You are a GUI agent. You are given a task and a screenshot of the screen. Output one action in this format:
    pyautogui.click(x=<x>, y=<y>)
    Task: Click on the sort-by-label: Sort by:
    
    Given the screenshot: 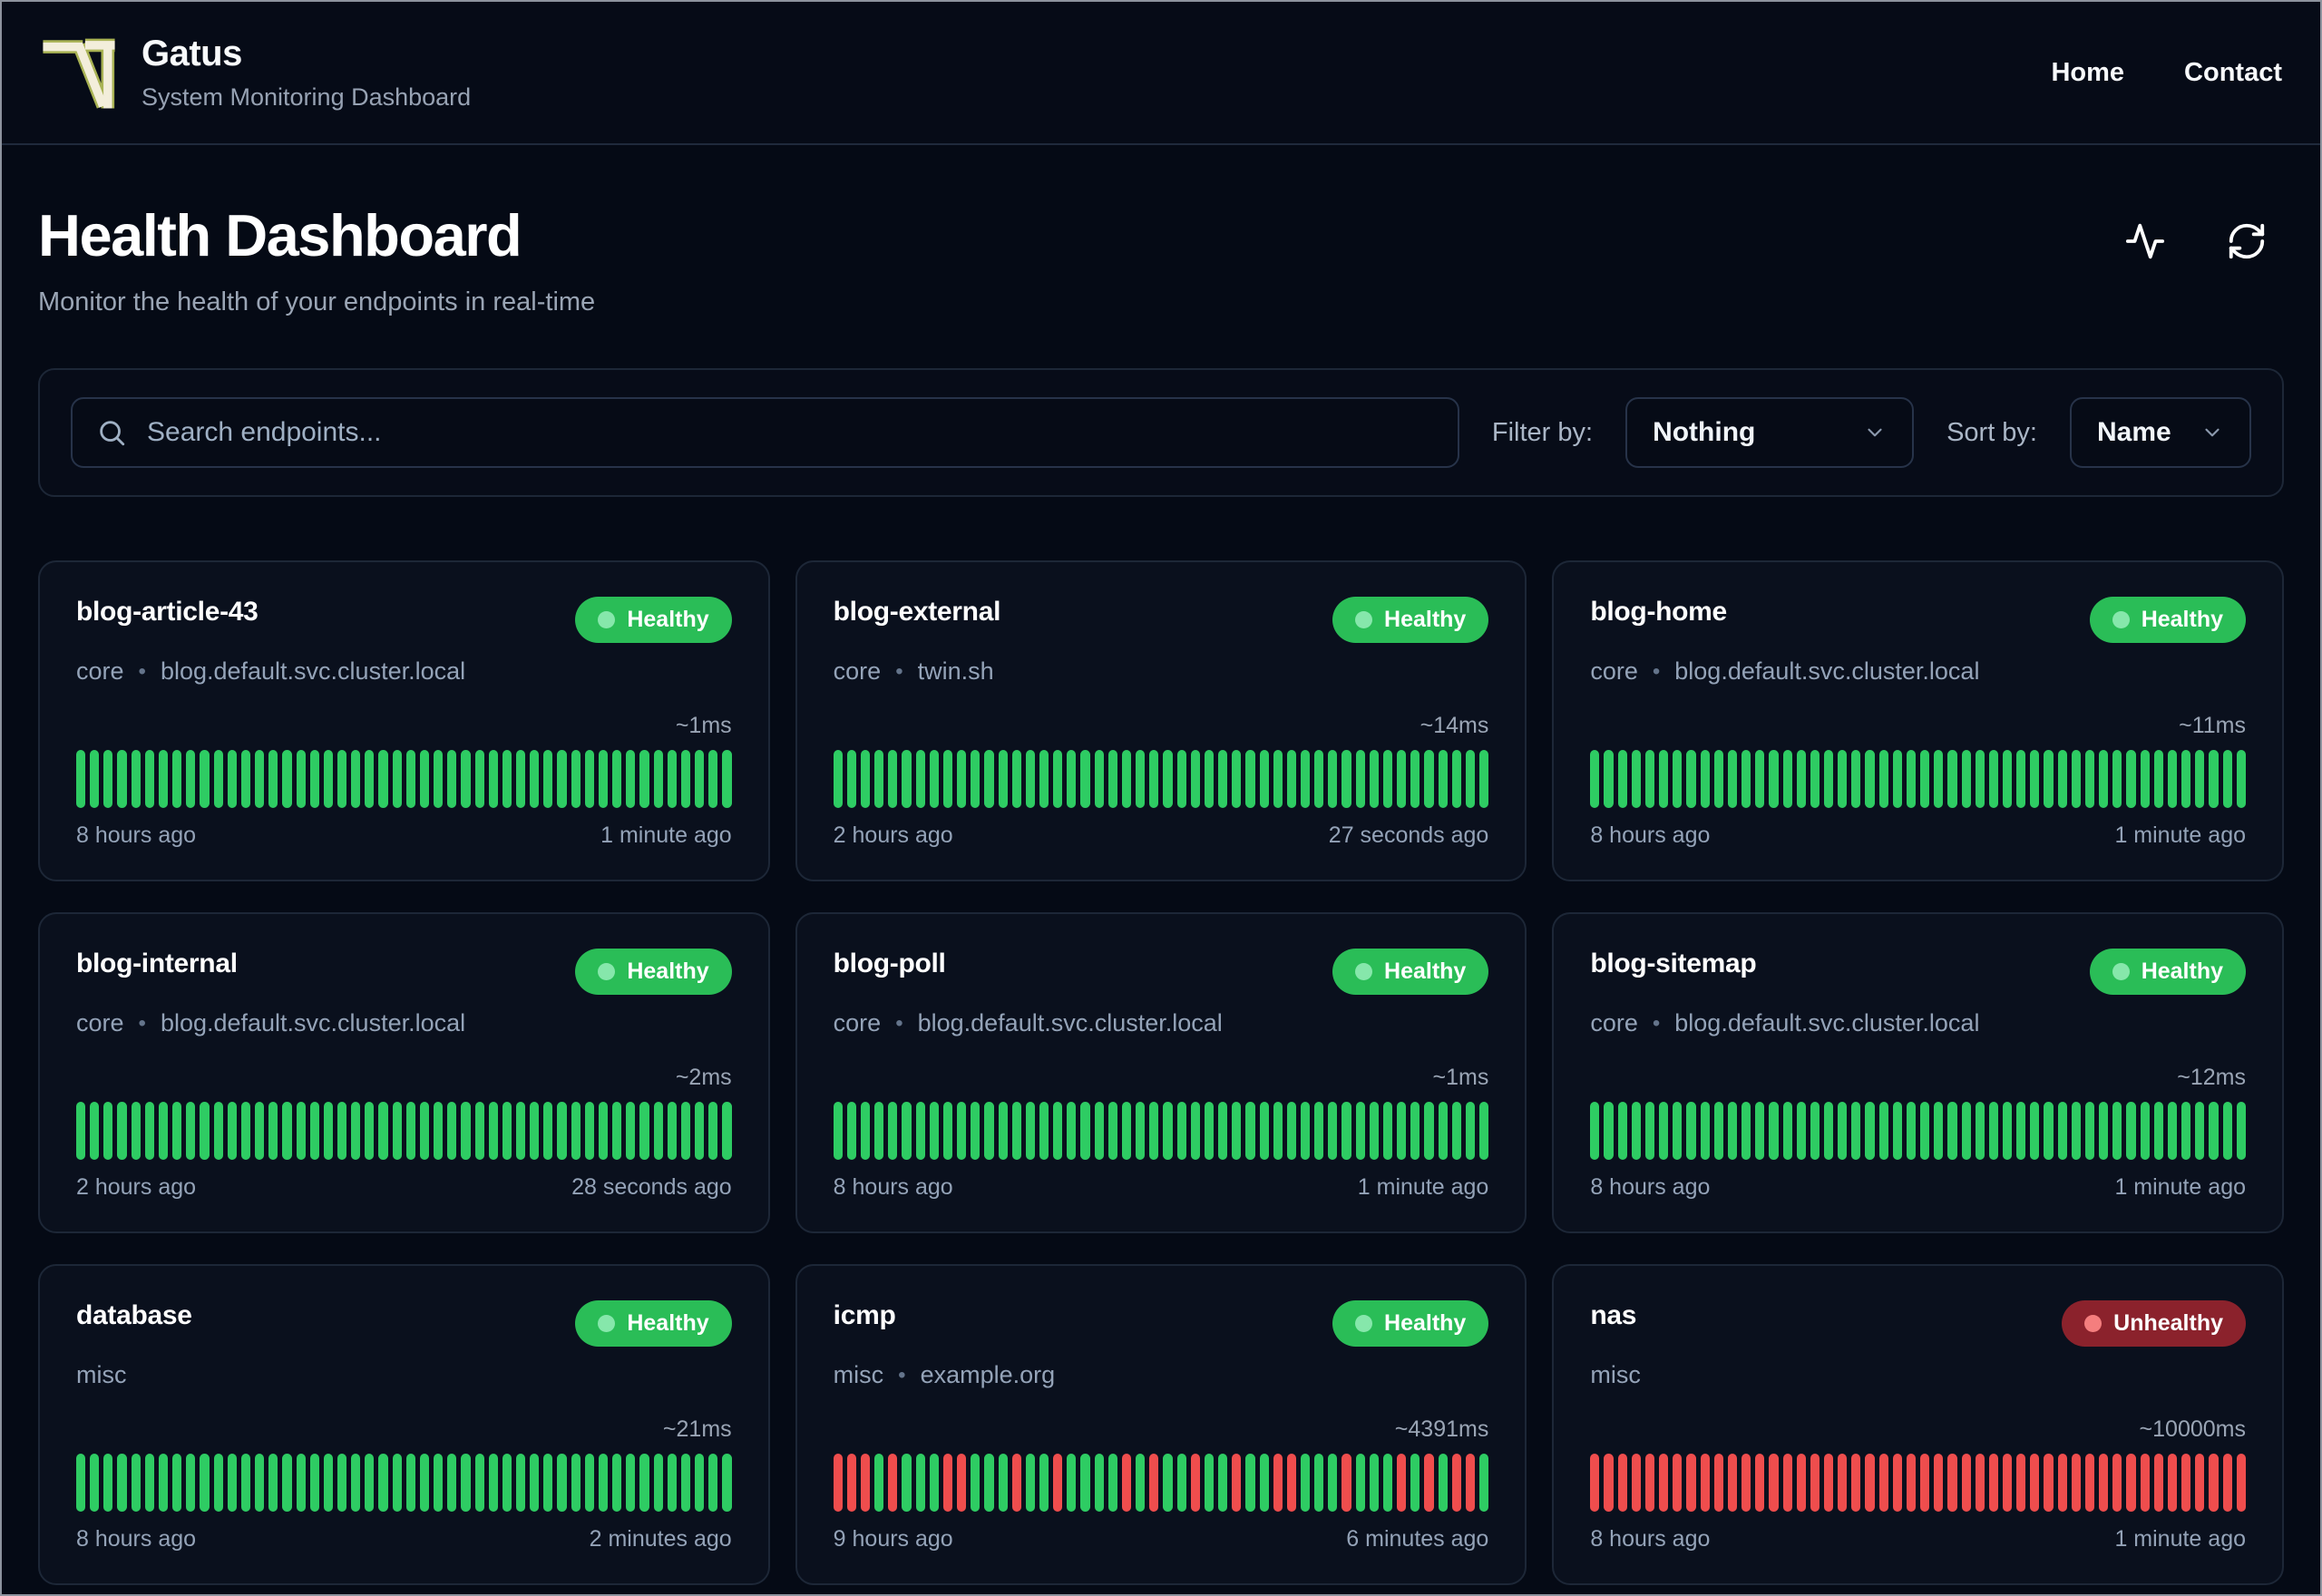 What is the action you would take?
    pyautogui.click(x=1992, y=432)
    